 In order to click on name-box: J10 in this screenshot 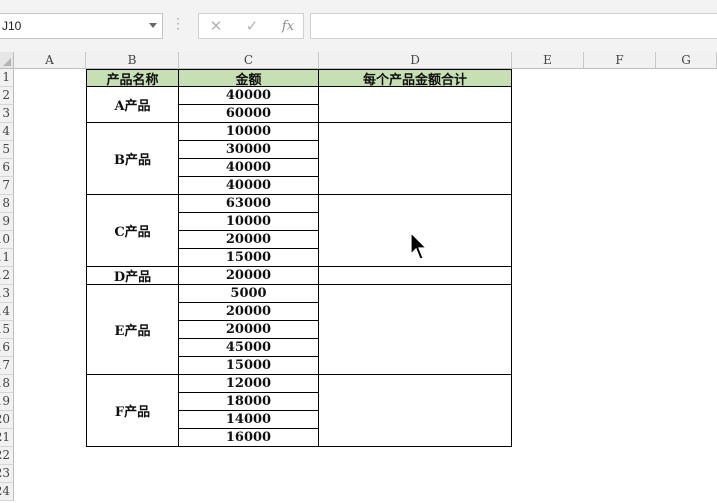, I will do `click(81, 26)`.